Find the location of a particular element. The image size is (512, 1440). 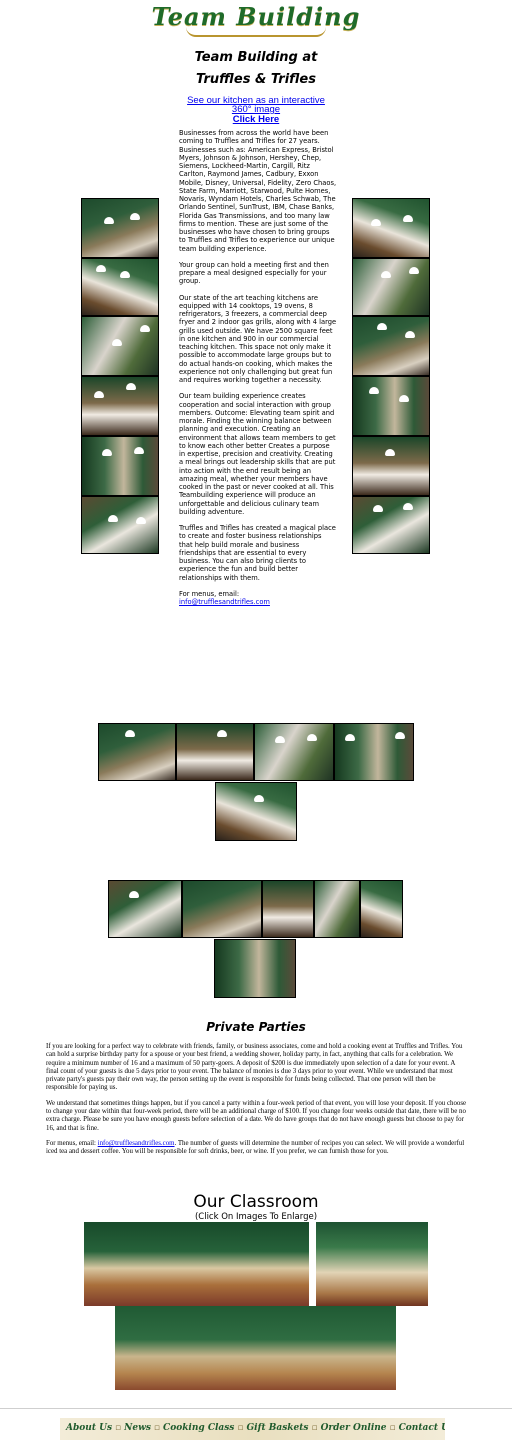

classroom-subtitle: (Click On Images To Enlarge) is located at coordinates (256, 1217).